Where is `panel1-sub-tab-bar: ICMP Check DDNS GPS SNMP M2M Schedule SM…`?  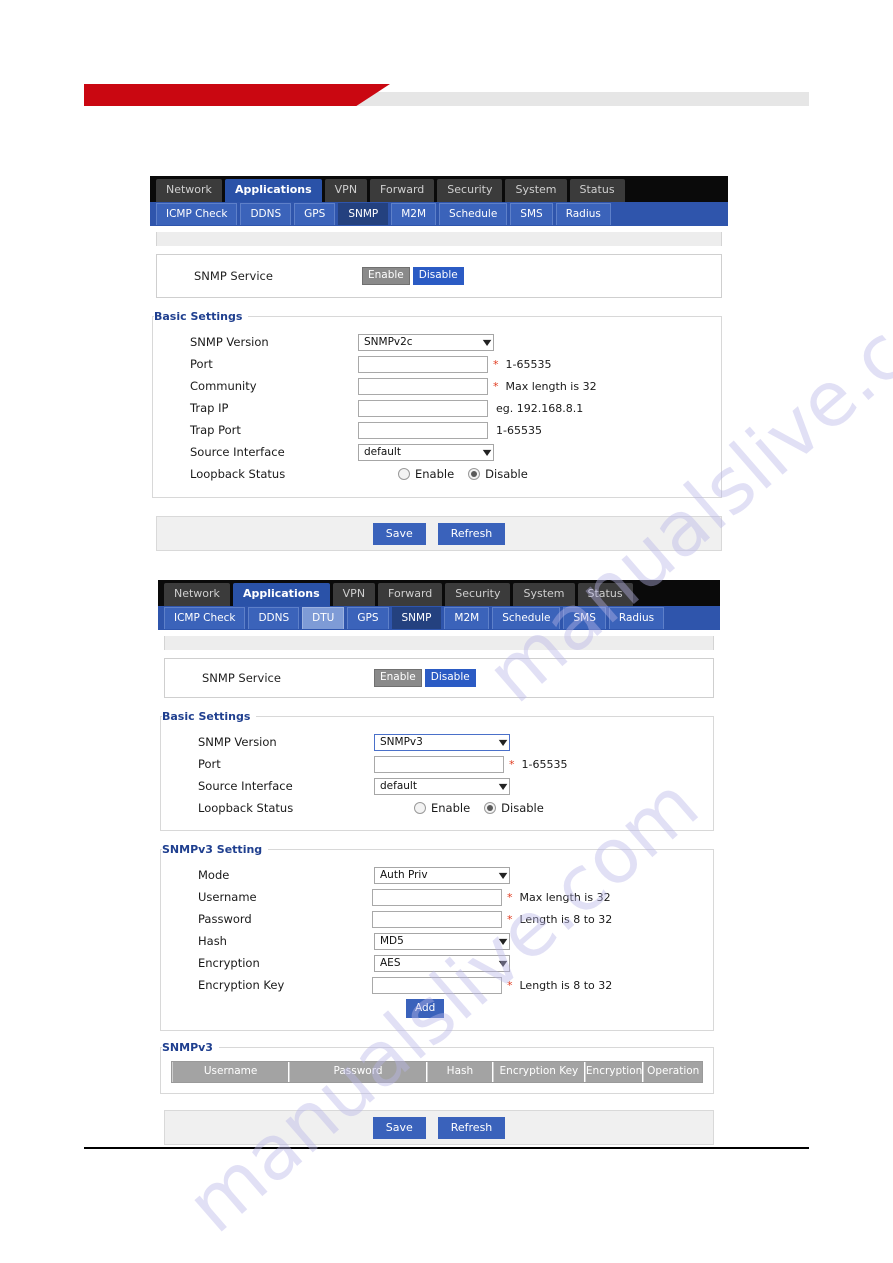 panel1-sub-tab-bar: ICMP Check DDNS GPS SNMP M2M Schedule SM… is located at coordinates (439, 214).